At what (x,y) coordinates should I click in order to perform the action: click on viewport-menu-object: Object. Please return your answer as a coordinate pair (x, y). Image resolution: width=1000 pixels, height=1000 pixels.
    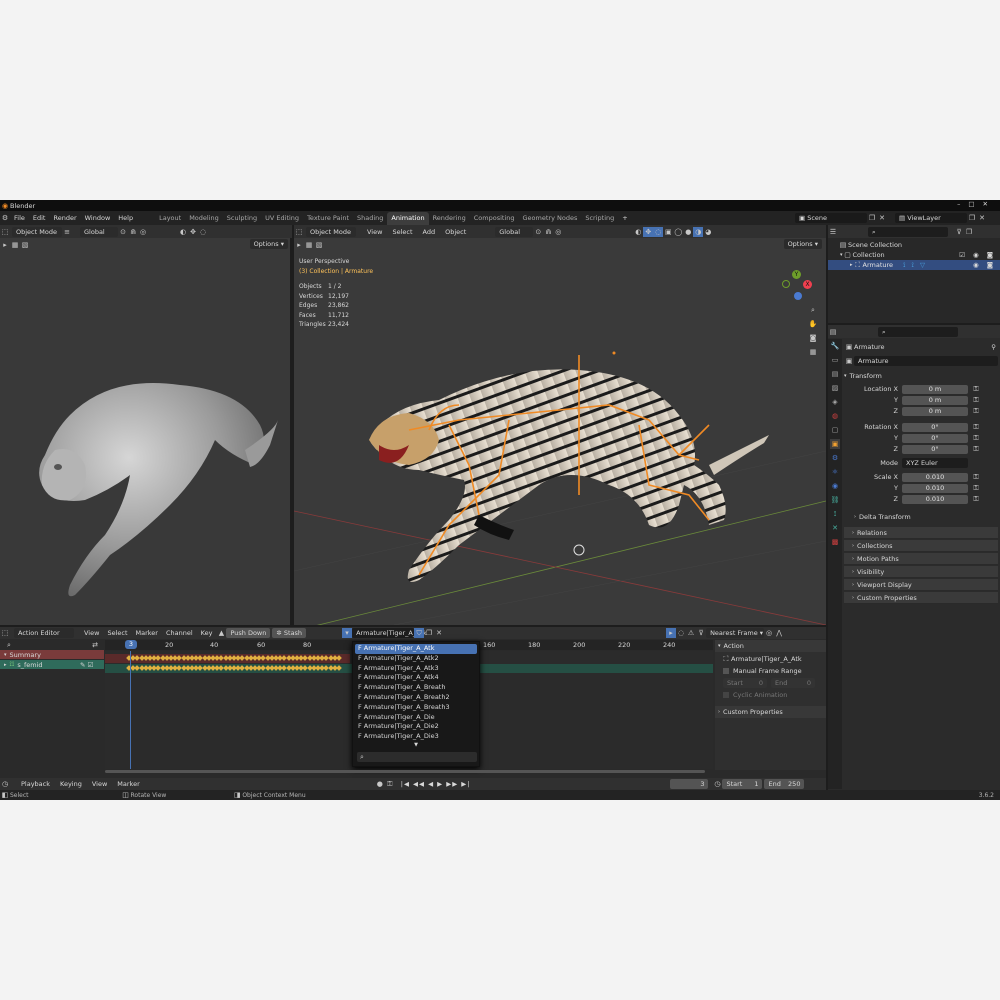
    Looking at the image, I should click on (455, 232).